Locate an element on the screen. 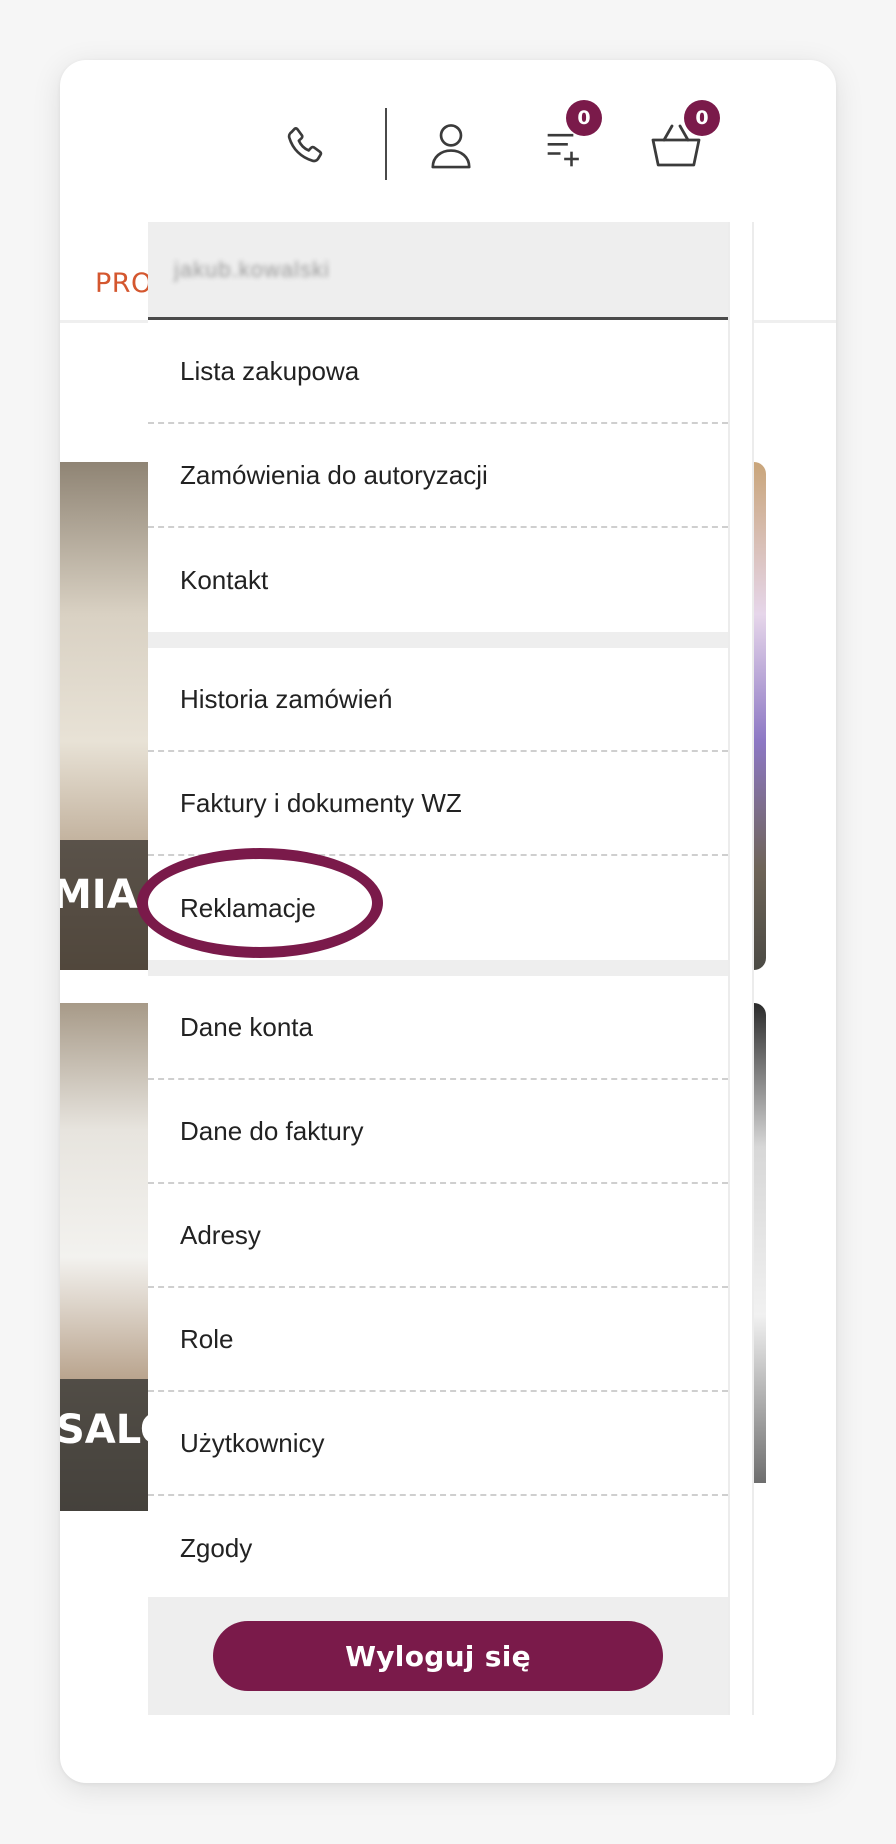  account-user-header: jakub.kowalski is located at coordinates (438, 271).